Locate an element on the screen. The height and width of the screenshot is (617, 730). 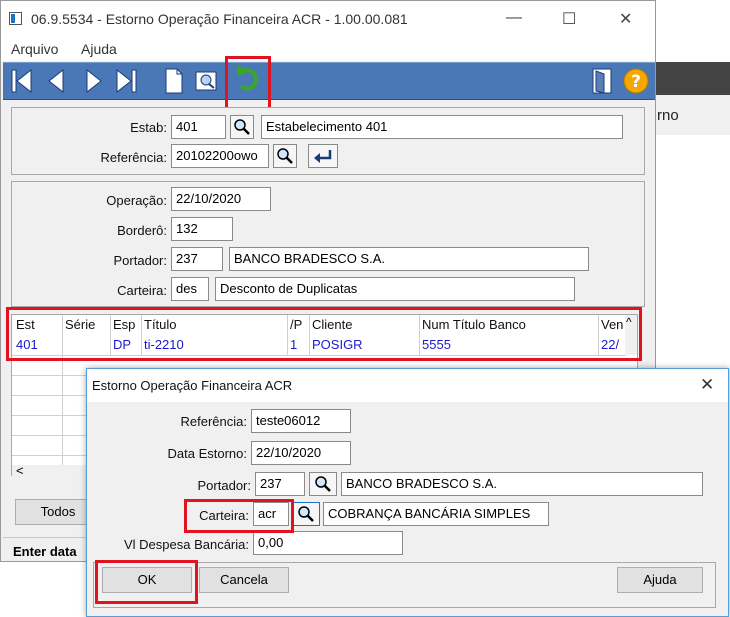
dialog-data-estorno-label: Data Estorno: is located at coordinates (207, 453).